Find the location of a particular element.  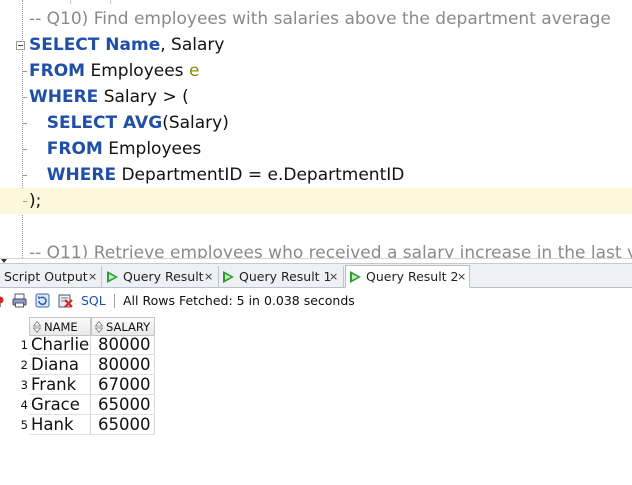

tab-label: Script Output is located at coordinates (46, 276).